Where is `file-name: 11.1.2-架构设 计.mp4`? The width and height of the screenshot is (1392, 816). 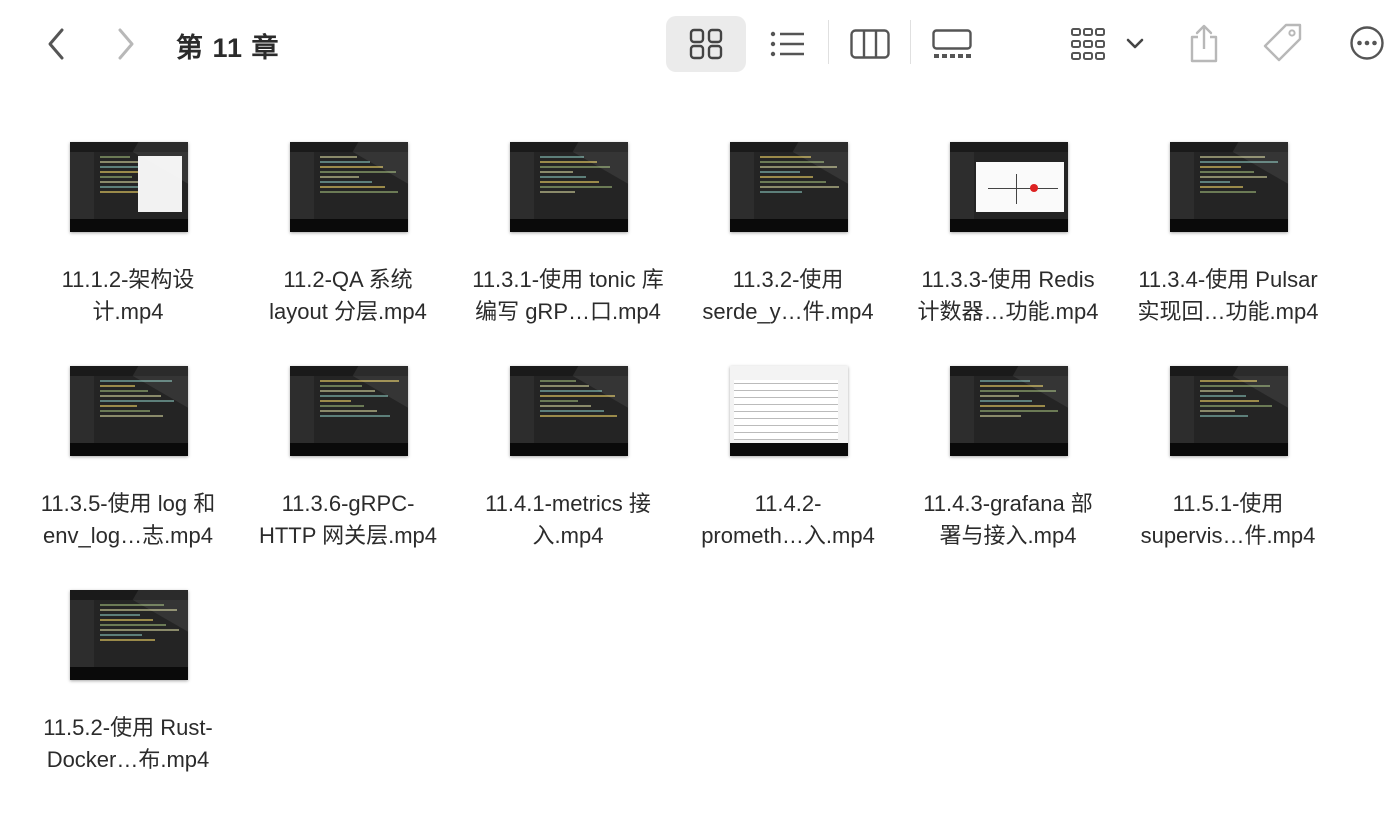
file-name: 11.1.2-架构设 计.mp4 is located at coordinates (128, 296).